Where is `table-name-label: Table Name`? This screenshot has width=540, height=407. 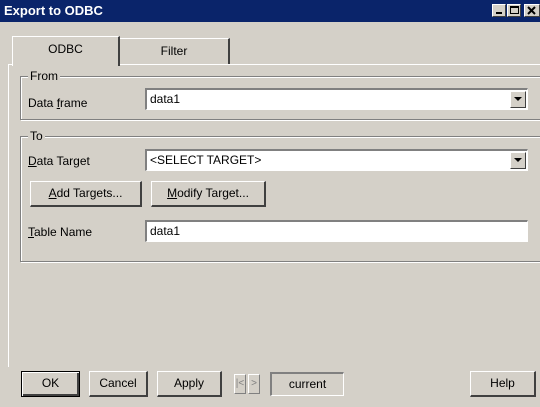 table-name-label: Table Name is located at coordinates (60, 232).